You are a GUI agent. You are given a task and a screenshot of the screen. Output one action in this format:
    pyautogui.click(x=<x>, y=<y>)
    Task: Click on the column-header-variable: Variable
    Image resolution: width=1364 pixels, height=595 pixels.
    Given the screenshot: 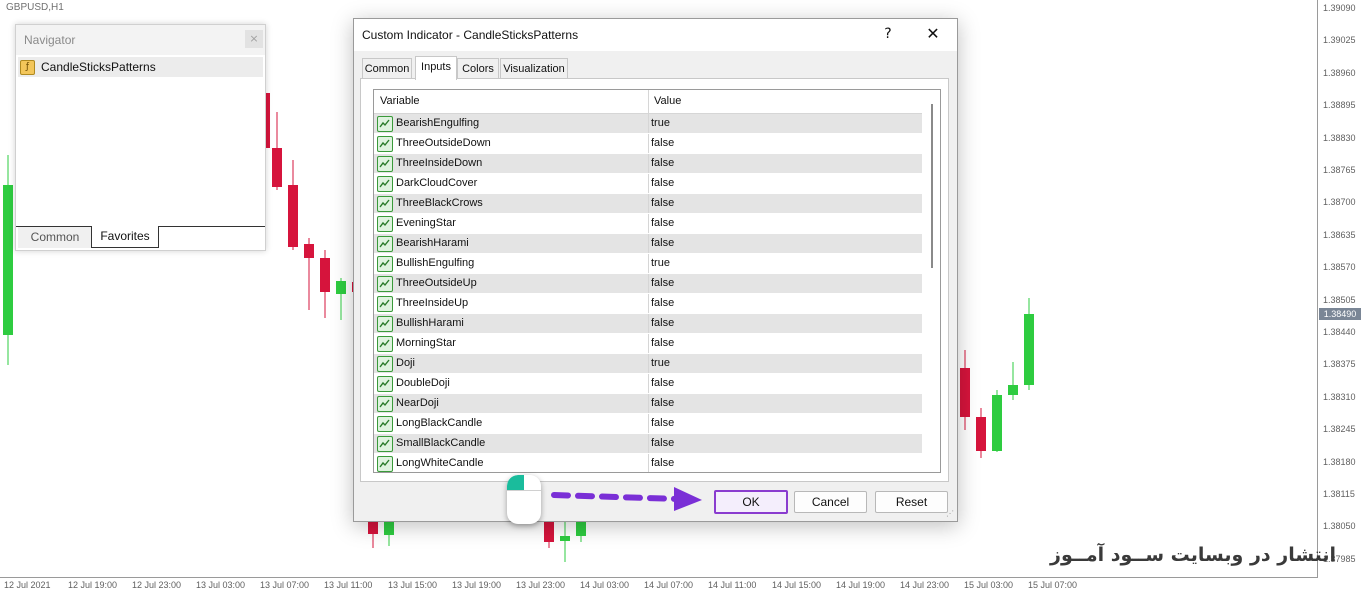 What is the action you would take?
    pyautogui.click(x=400, y=101)
    